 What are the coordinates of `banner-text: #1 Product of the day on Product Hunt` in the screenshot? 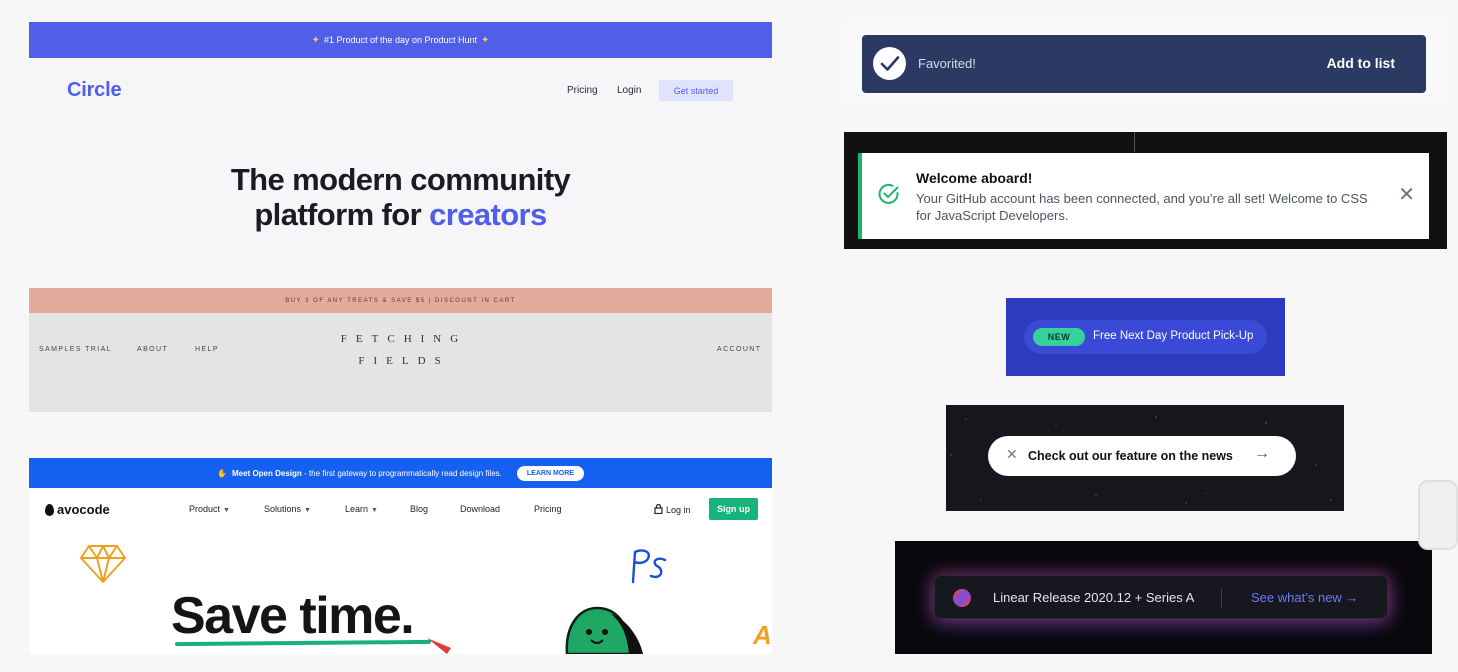 It's located at (400, 40).